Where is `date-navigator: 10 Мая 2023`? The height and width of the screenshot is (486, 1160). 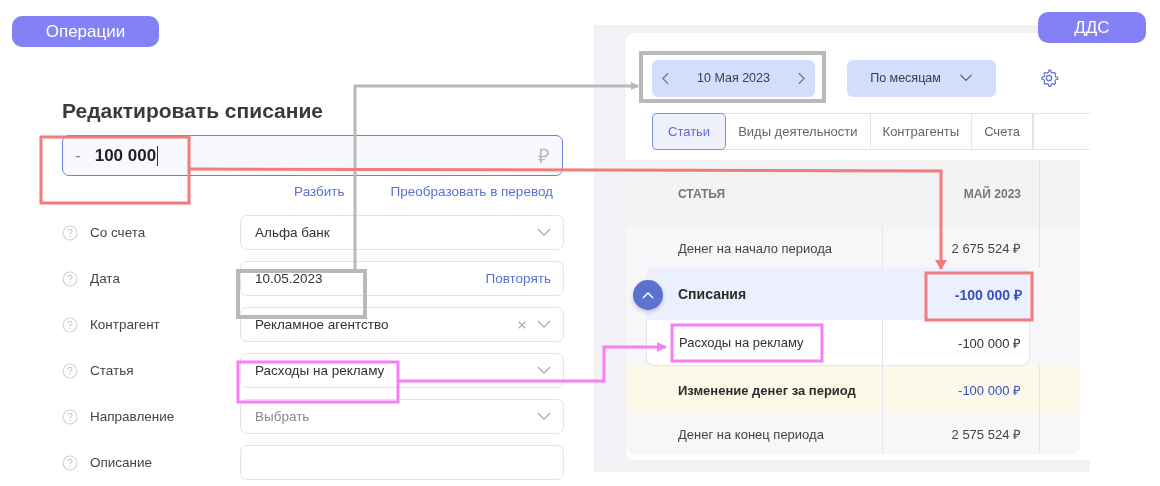 date-navigator: 10 Мая 2023 is located at coordinates (733, 78).